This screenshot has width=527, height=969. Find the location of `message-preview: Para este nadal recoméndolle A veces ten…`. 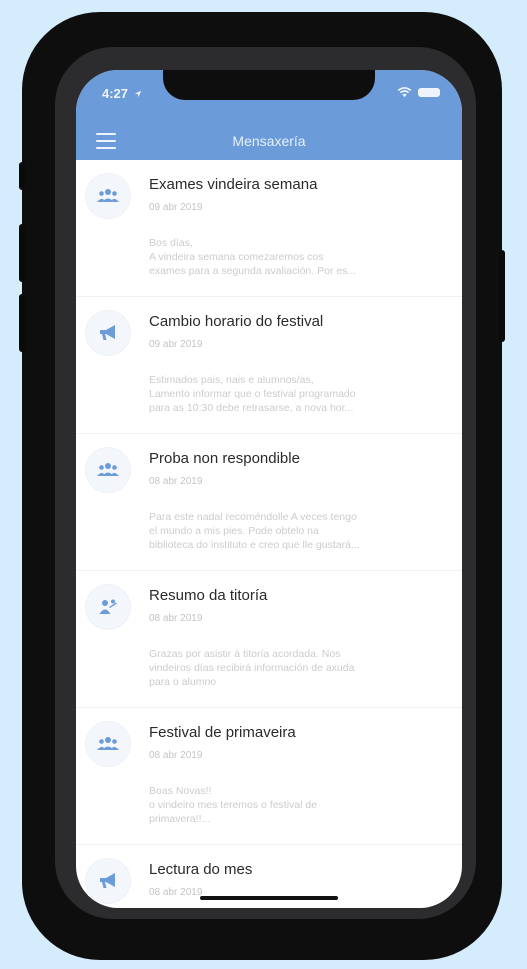

message-preview: Para este nadal recoméndolle A veces ten… is located at coordinates (254, 531).